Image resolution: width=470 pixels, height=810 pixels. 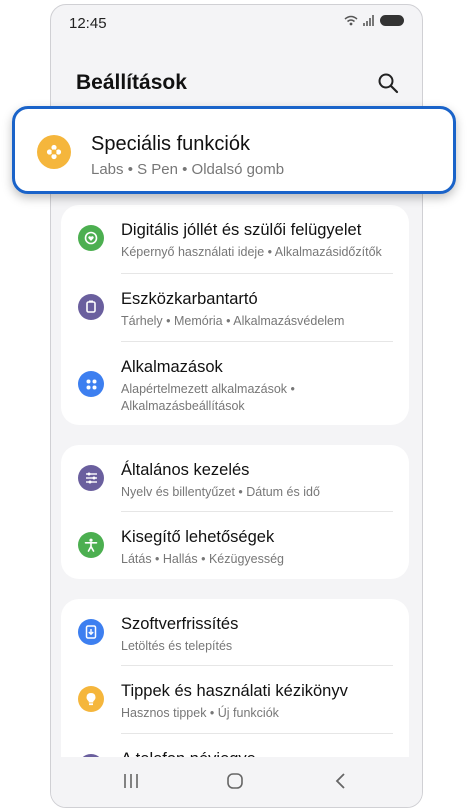 I want to click on recents-icon, so click(x=131, y=781).